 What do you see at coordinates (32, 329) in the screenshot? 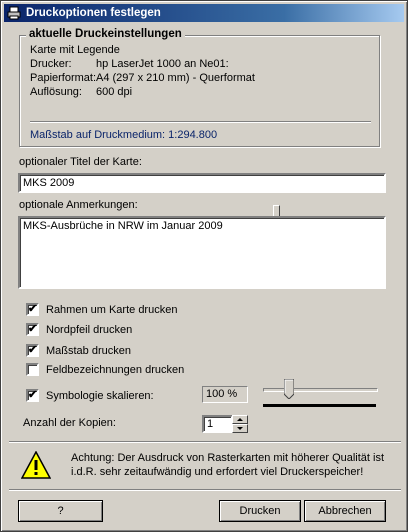
I see `north-arrow-checkbox` at bounding box center [32, 329].